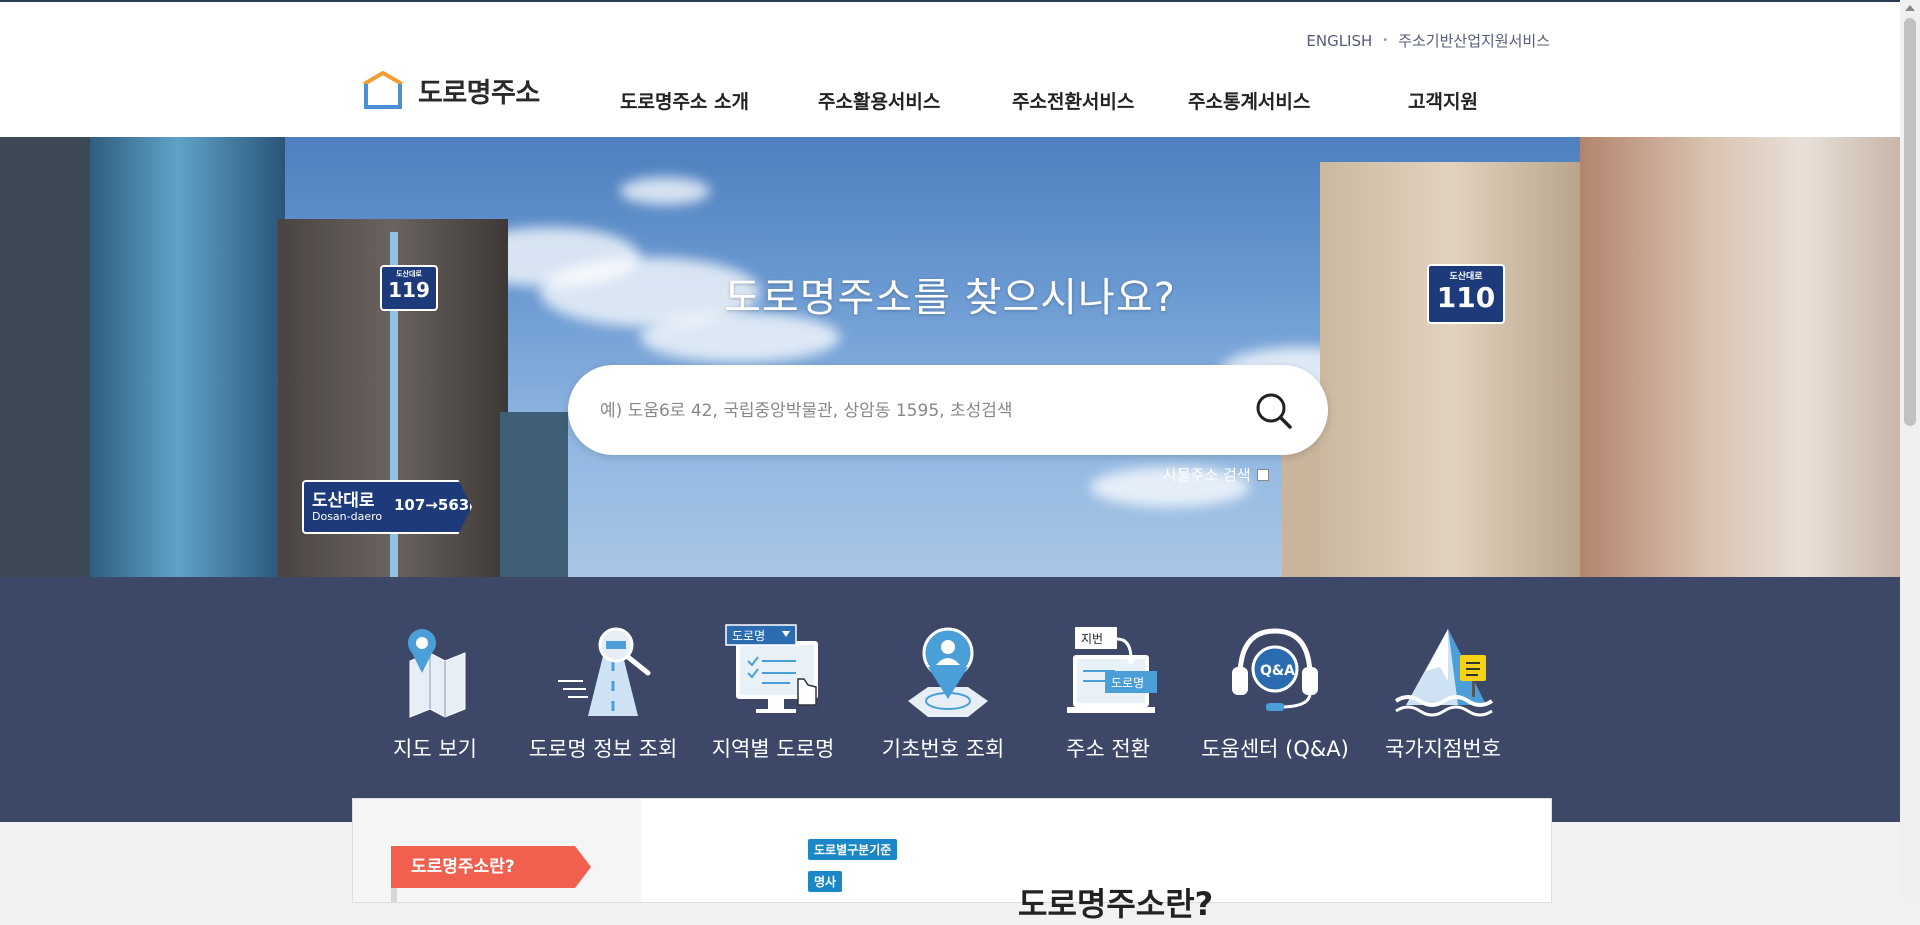 This screenshot has width=1920, height=925. I want to click on content-title: 도로명주소란?, so click(1116, 904).